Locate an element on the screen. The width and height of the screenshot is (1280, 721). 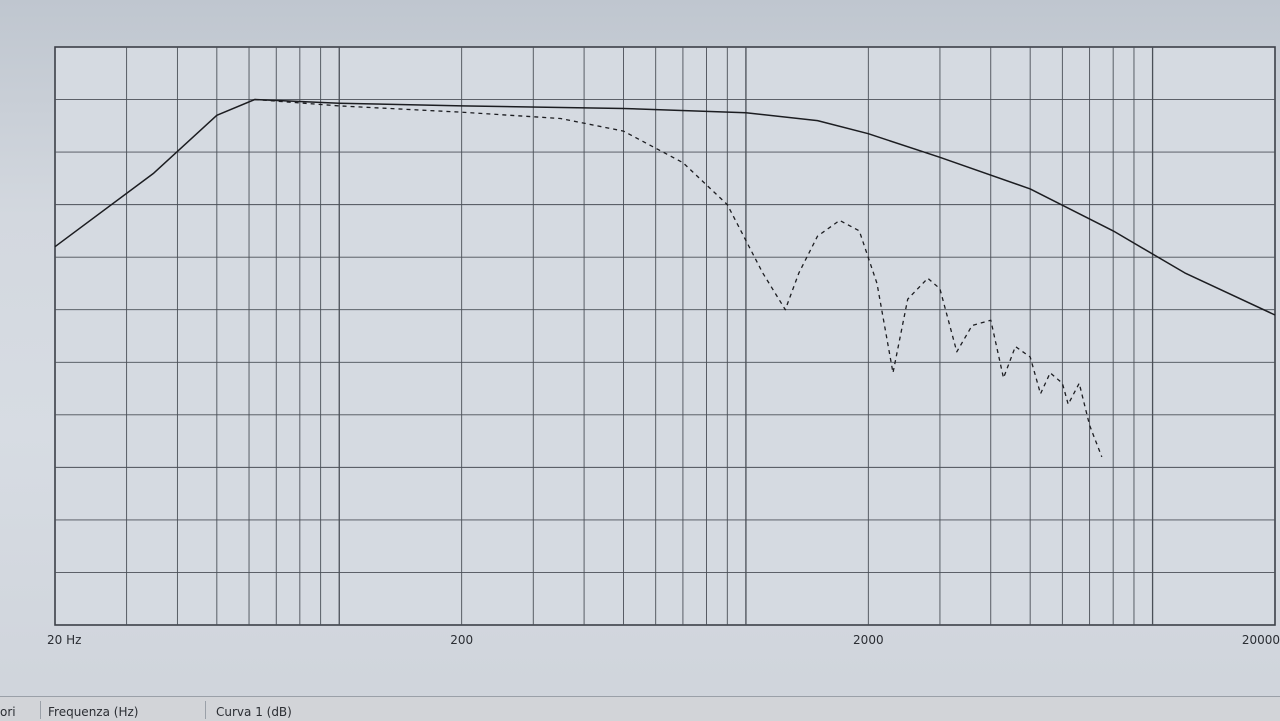
status-curve-label: Curva 1 (dB) is located at coordinates (254, 712).